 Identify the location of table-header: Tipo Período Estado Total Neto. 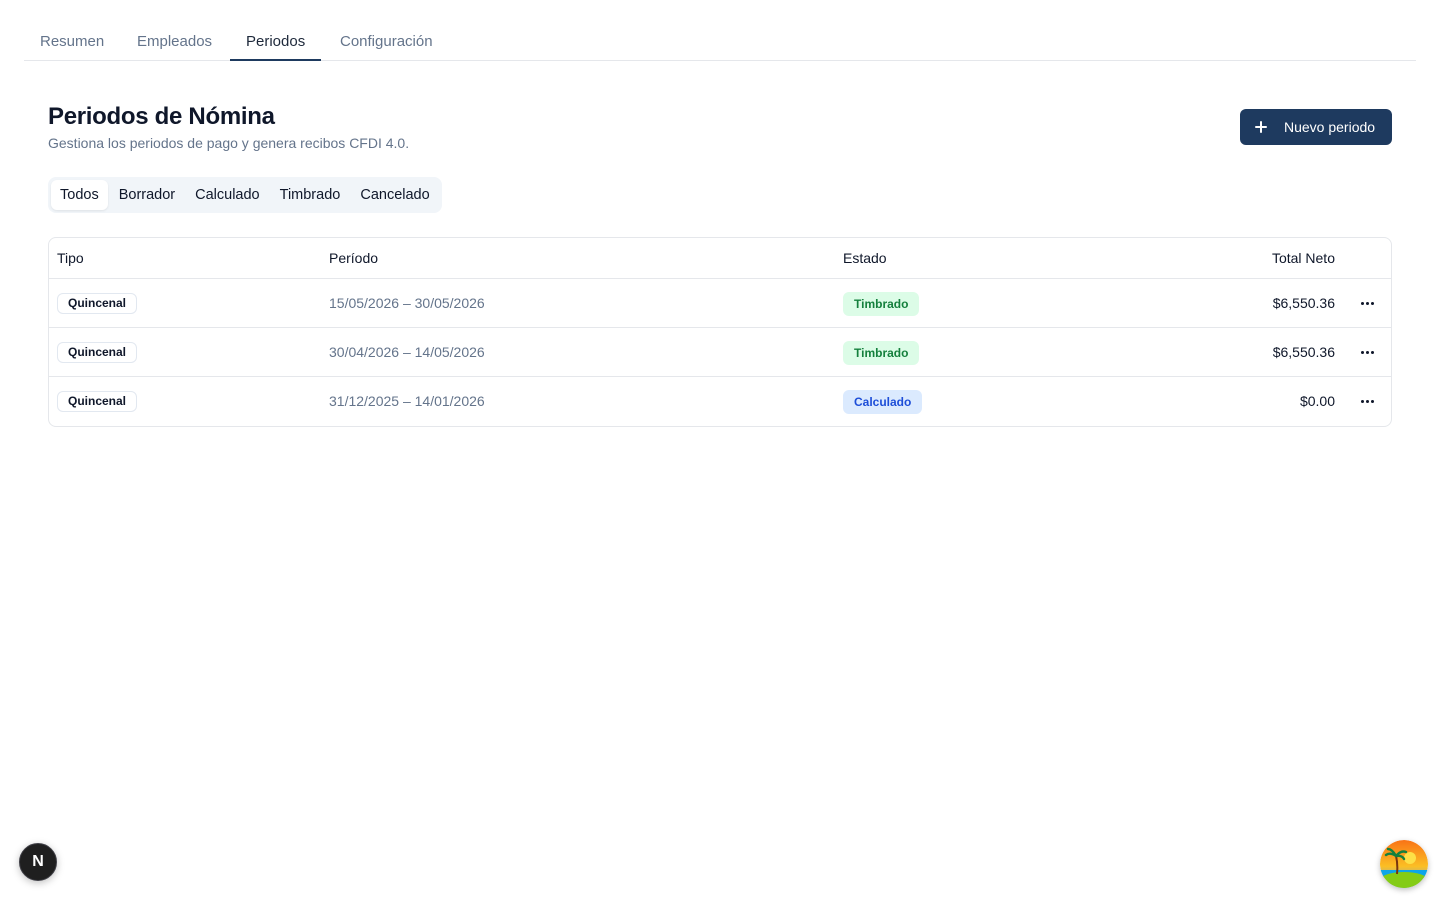
(720, 258).